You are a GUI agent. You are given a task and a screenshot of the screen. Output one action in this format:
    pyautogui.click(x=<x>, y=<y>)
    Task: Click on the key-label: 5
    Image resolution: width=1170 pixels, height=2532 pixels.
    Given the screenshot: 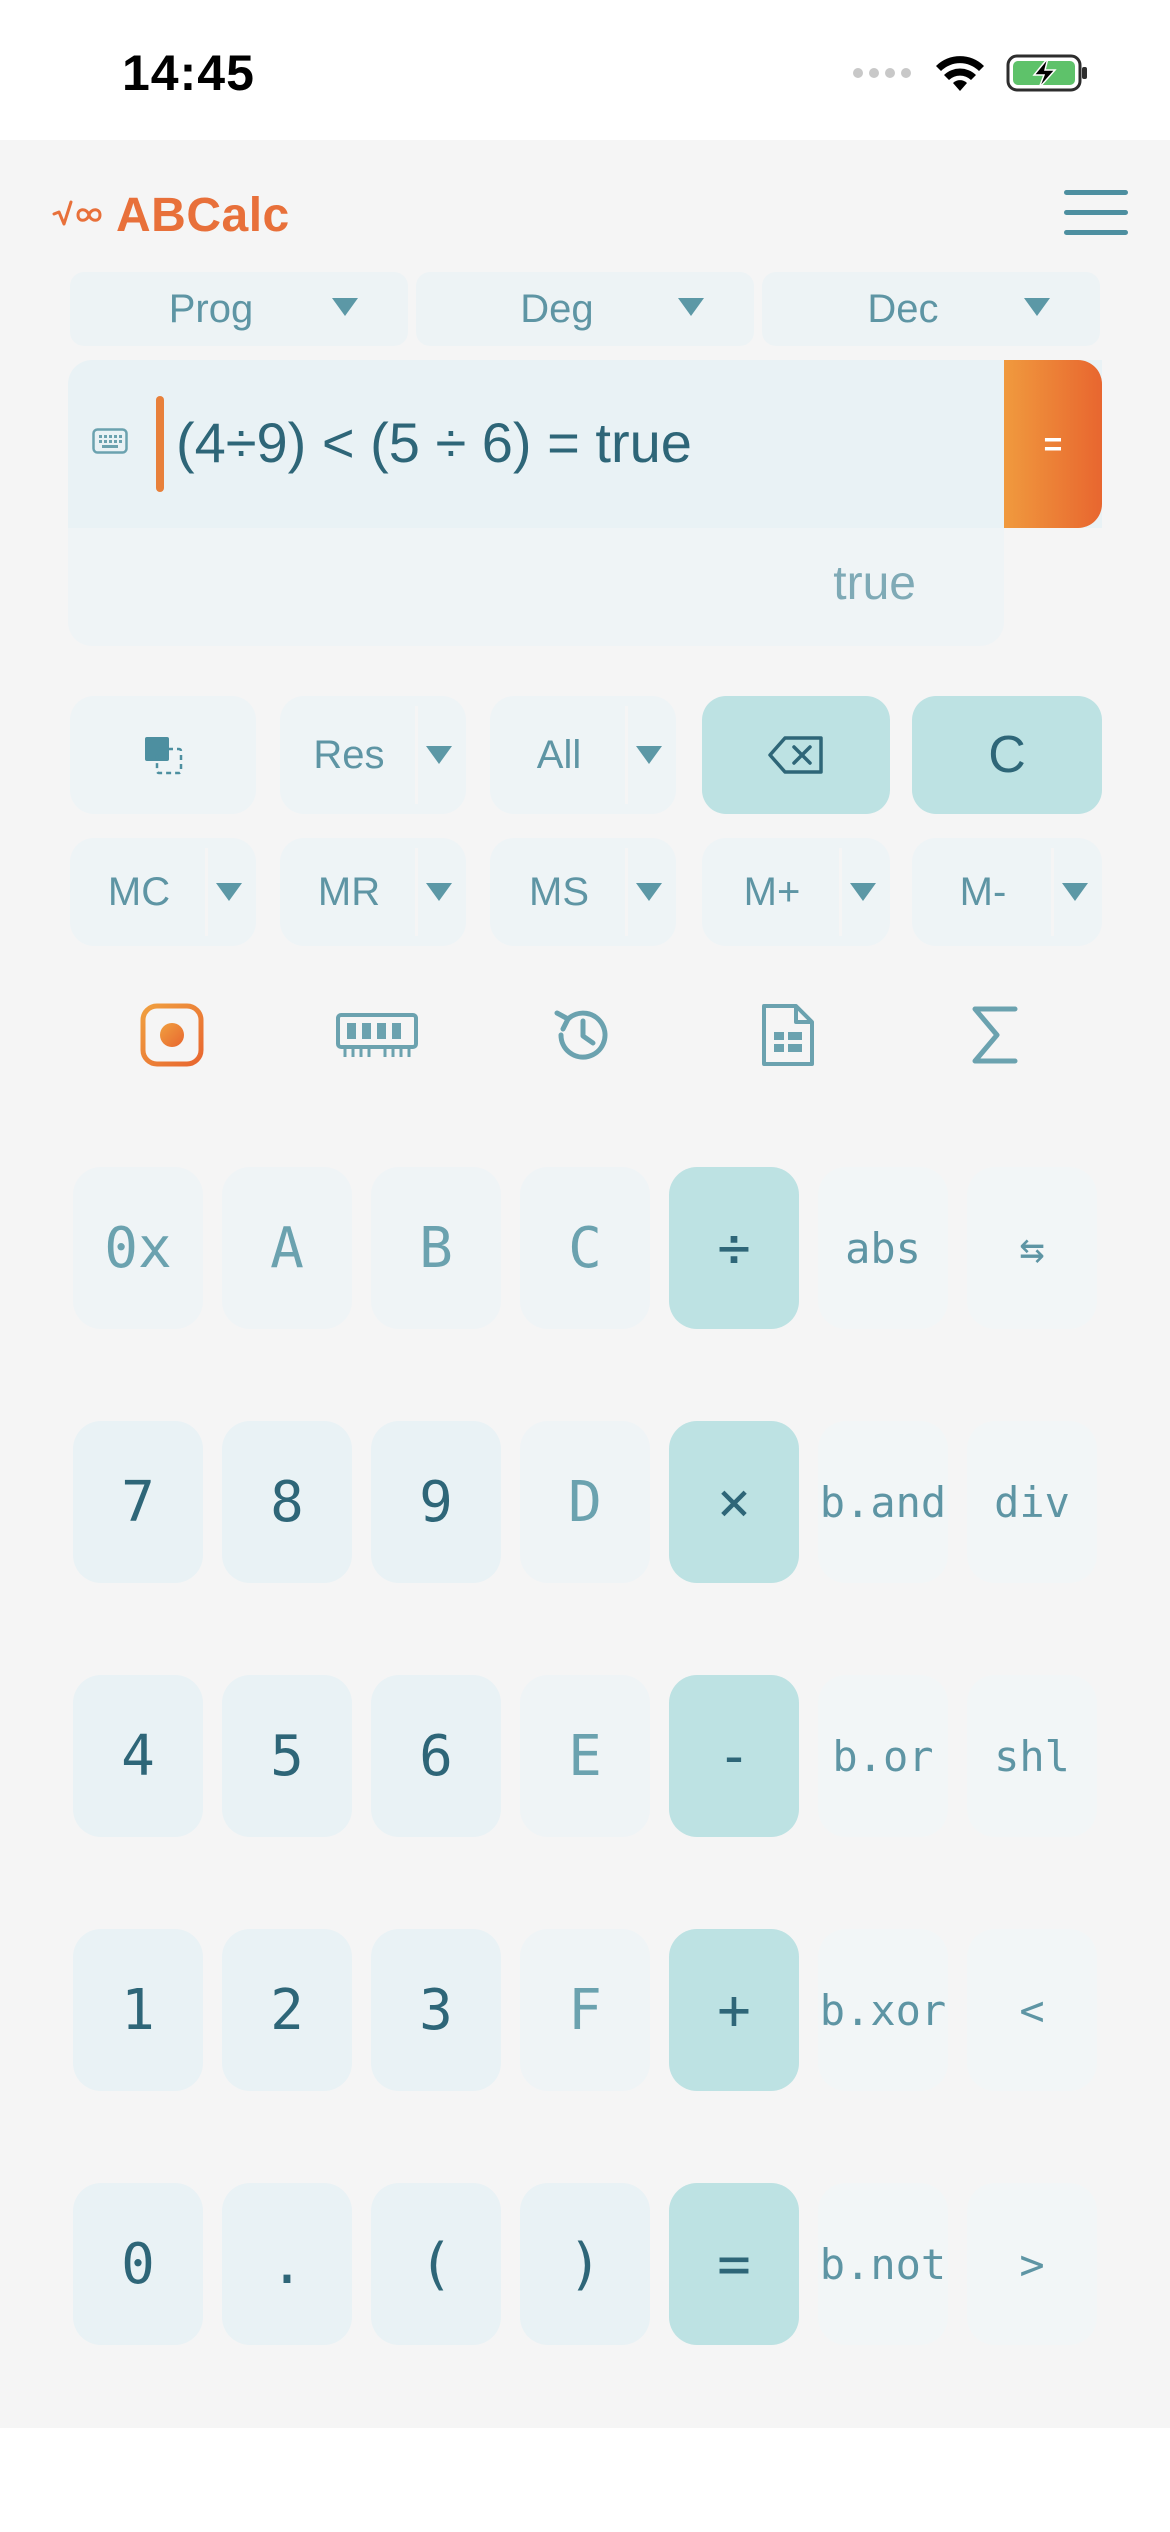 What is the action you would take?
    pyautogui.click(x=287, y=1756)
    